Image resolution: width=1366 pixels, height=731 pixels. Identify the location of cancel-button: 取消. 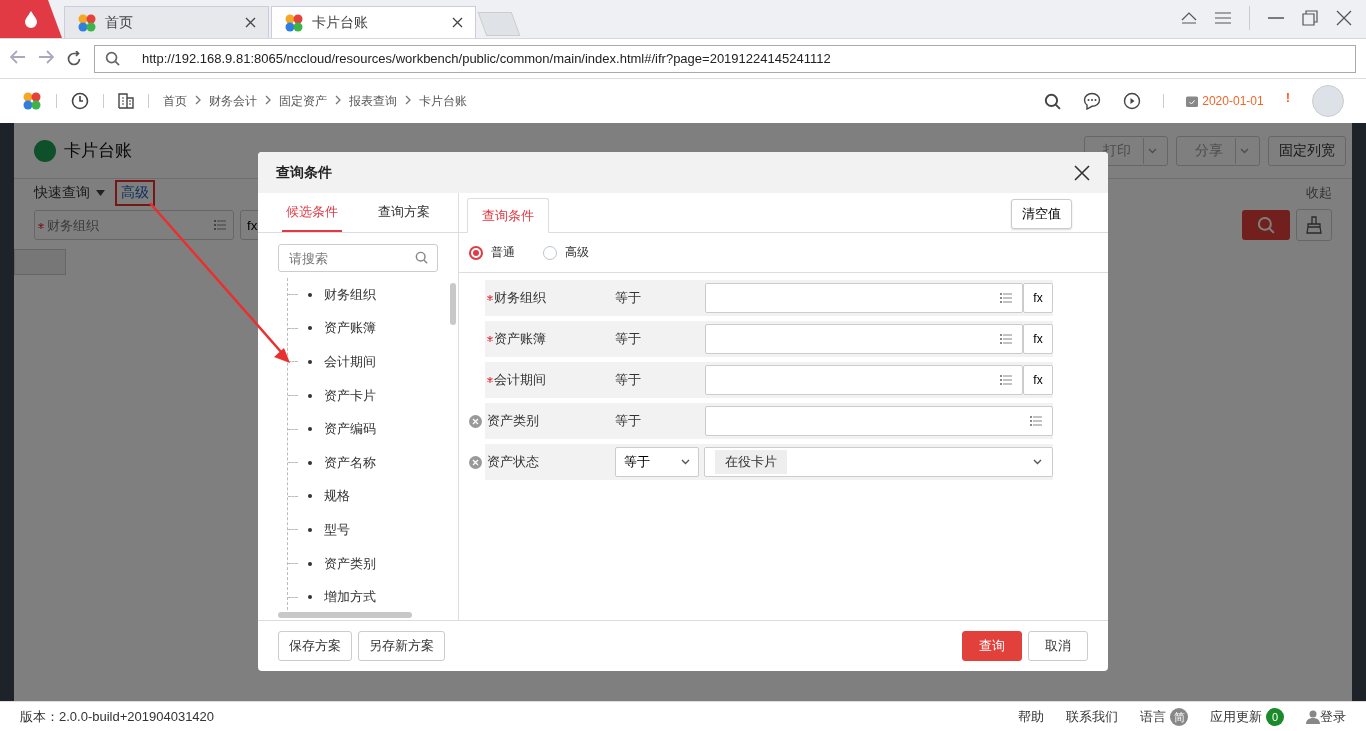
(1058, 646).